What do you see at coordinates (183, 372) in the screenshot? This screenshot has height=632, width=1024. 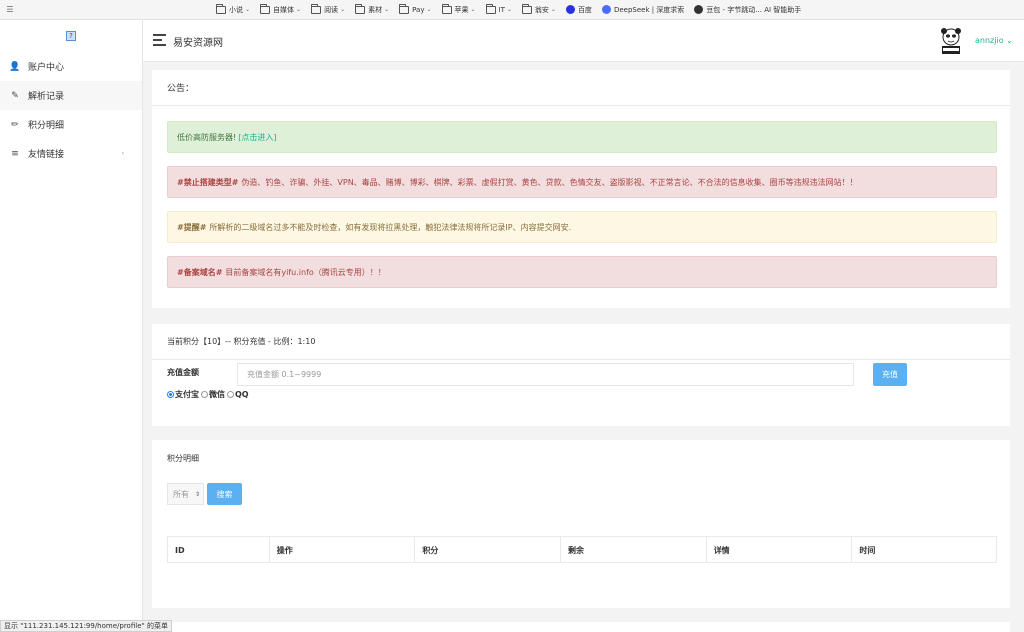 I see `amount-label: 充值金额` at bounding box center [183, 372].